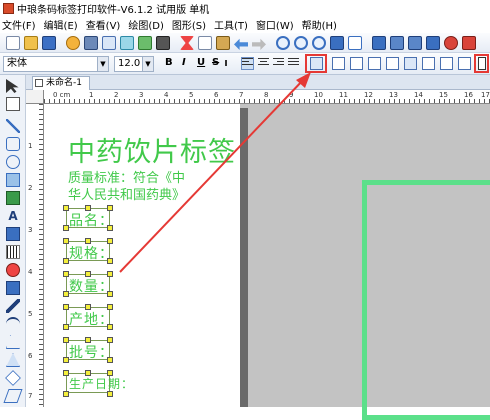 Image resolution: width=490 pixels, height=420 pixels. Describe the element at coordinates (187, 43) in the screenshot. I see `cut-icon` at that location.